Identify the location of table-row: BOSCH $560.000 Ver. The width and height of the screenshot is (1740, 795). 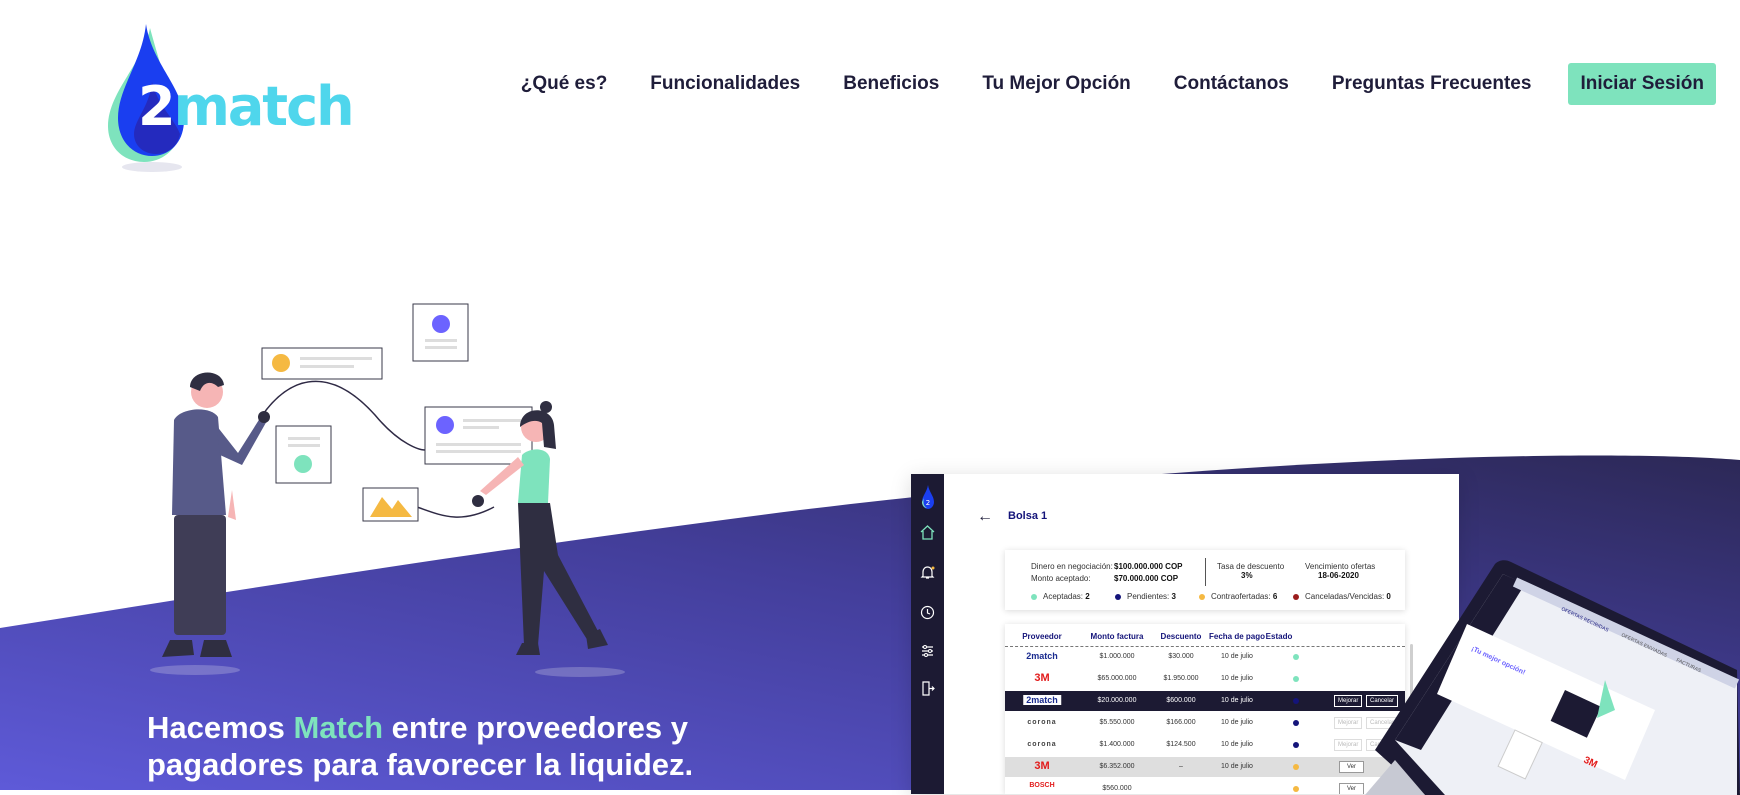
(1205, 786).